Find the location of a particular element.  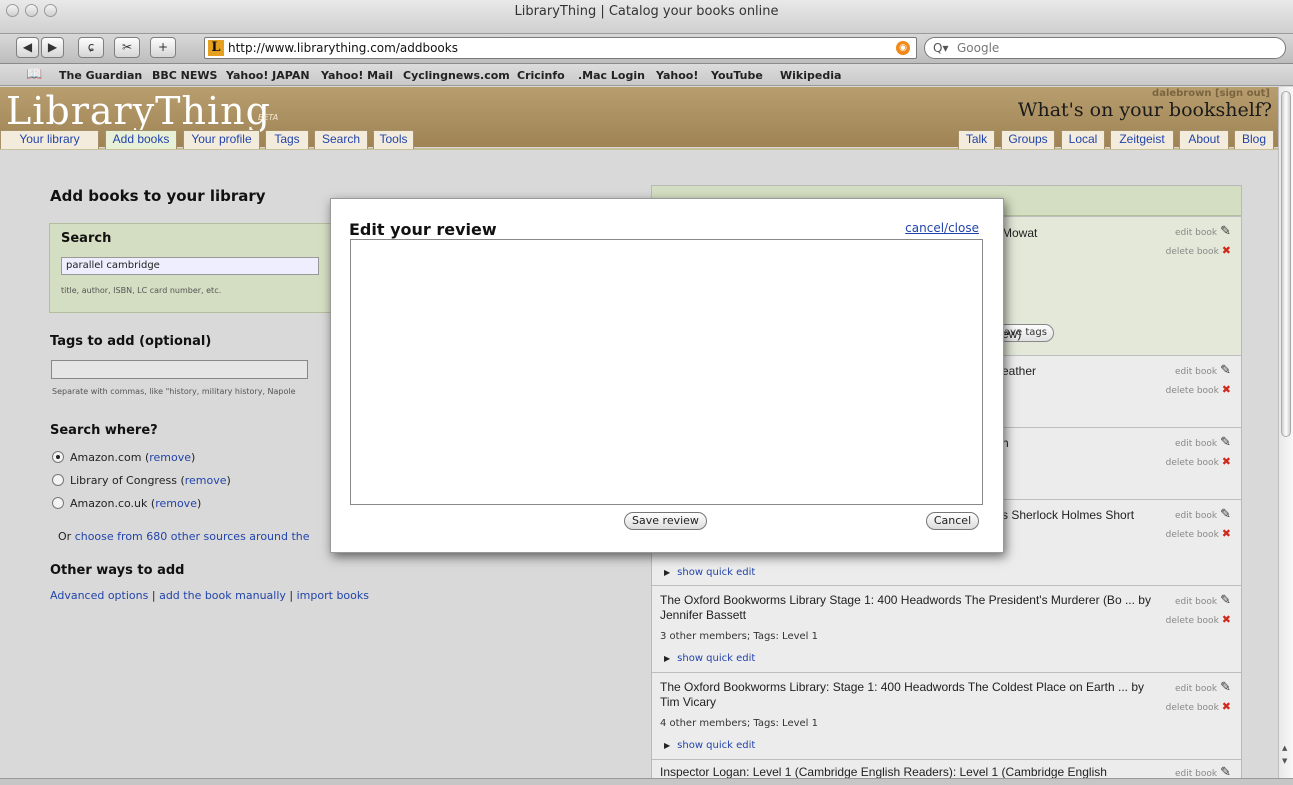

page-title: Add books to your library is located at coordinates (158, 196).